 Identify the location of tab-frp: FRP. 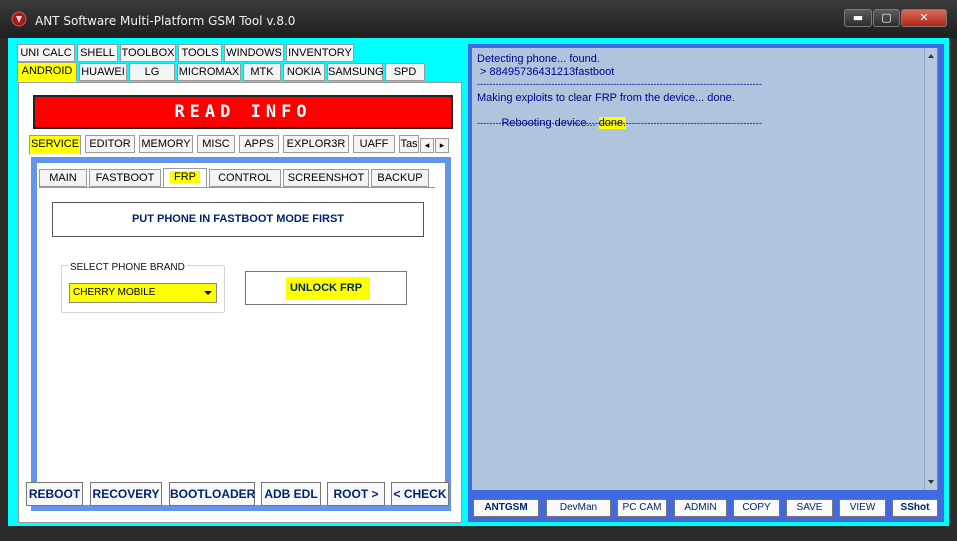
(185, 178).